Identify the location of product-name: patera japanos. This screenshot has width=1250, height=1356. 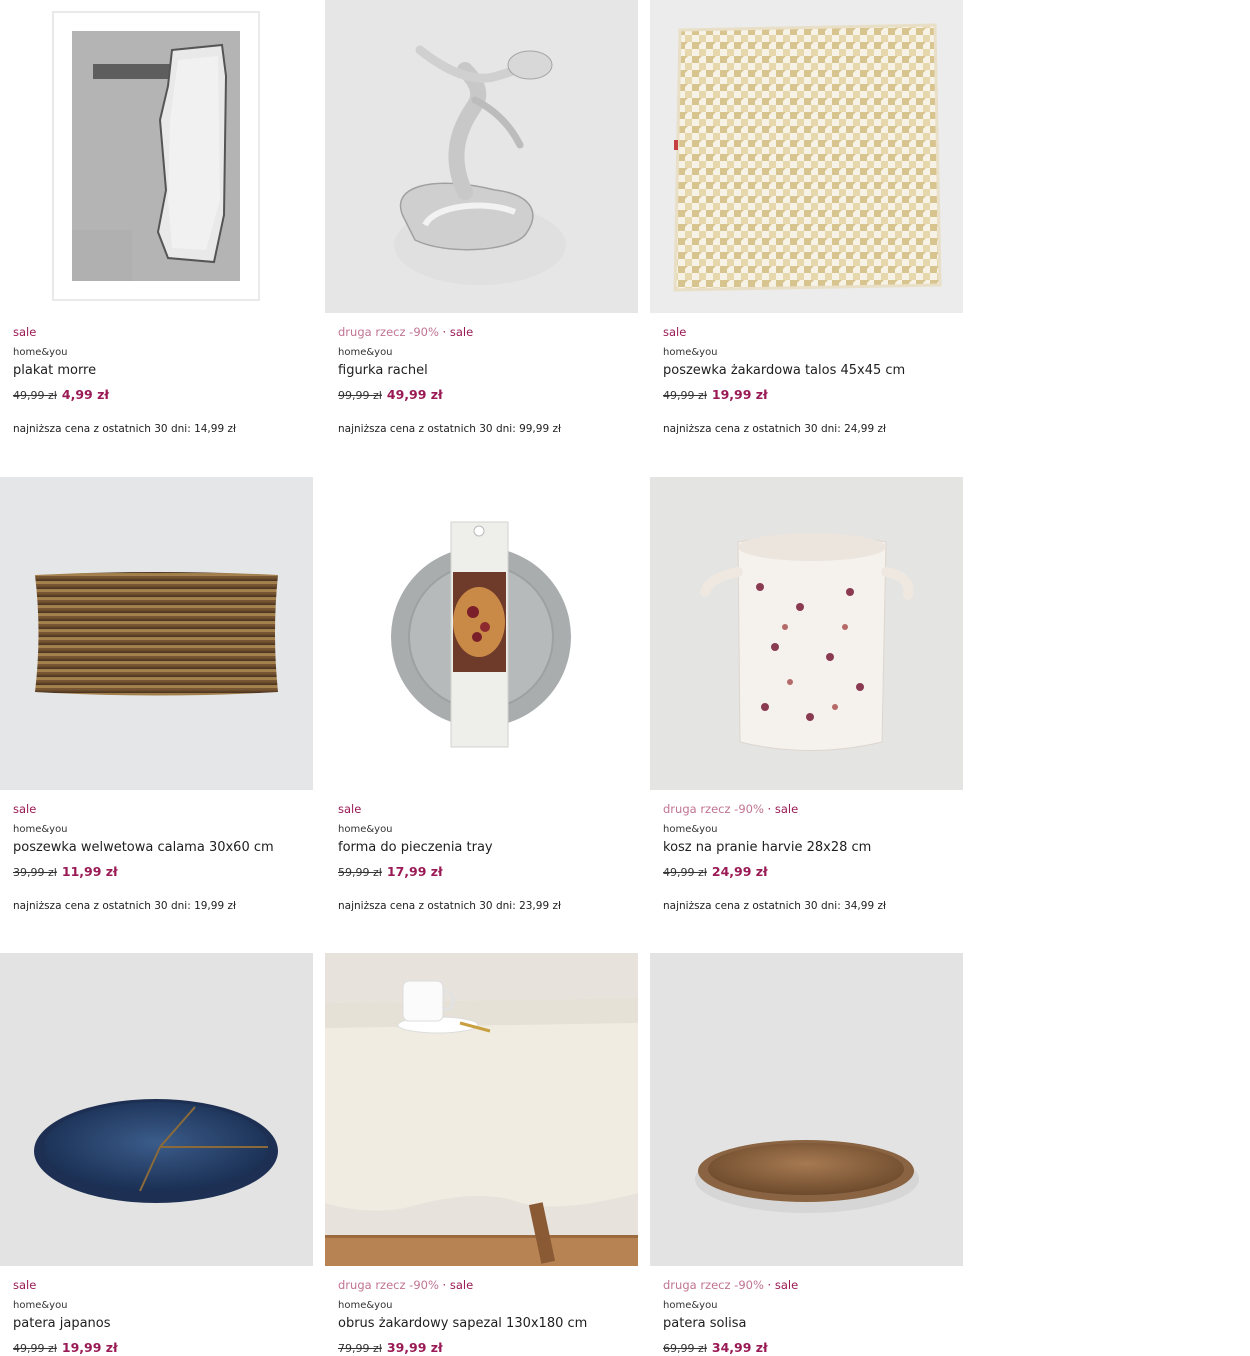
(163, 1324).